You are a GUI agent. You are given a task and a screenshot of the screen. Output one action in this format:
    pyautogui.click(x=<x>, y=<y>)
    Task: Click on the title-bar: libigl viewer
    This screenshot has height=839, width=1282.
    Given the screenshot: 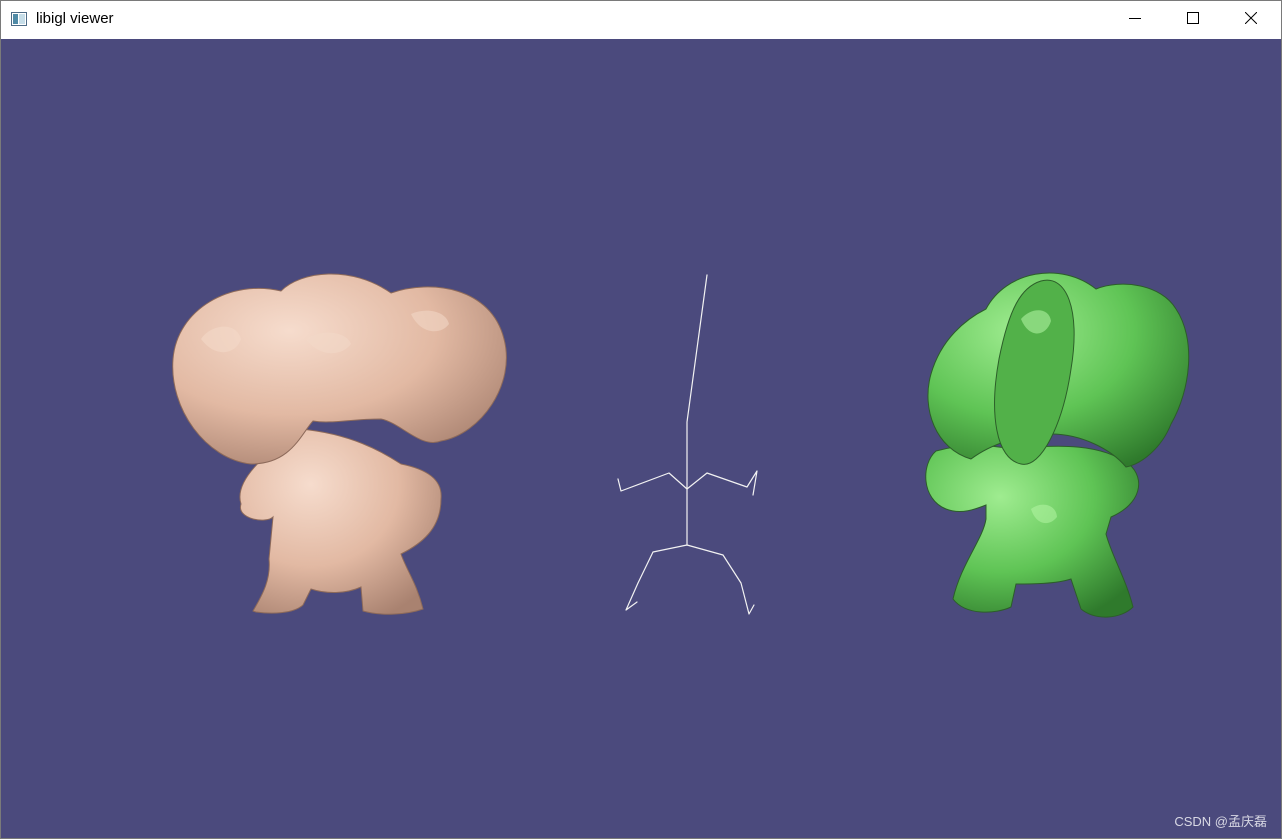 What is the action you would take?
    pyautogui.click(x=641, y=19)
    